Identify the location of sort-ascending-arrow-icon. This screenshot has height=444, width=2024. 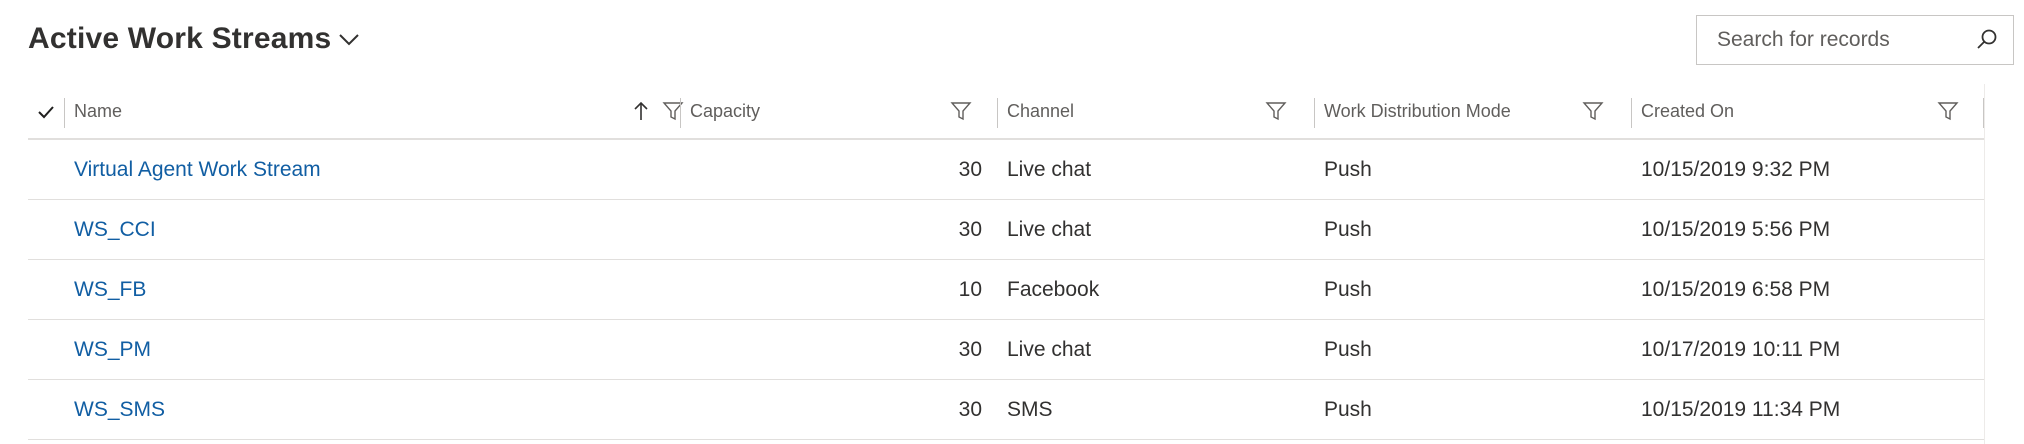
(641, 111).